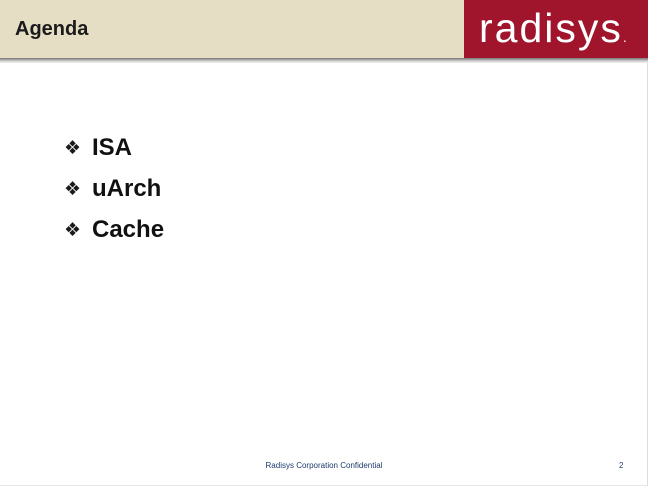  I want to click on agenda-item-uarch: ❖ uArch, so click(114, 189).